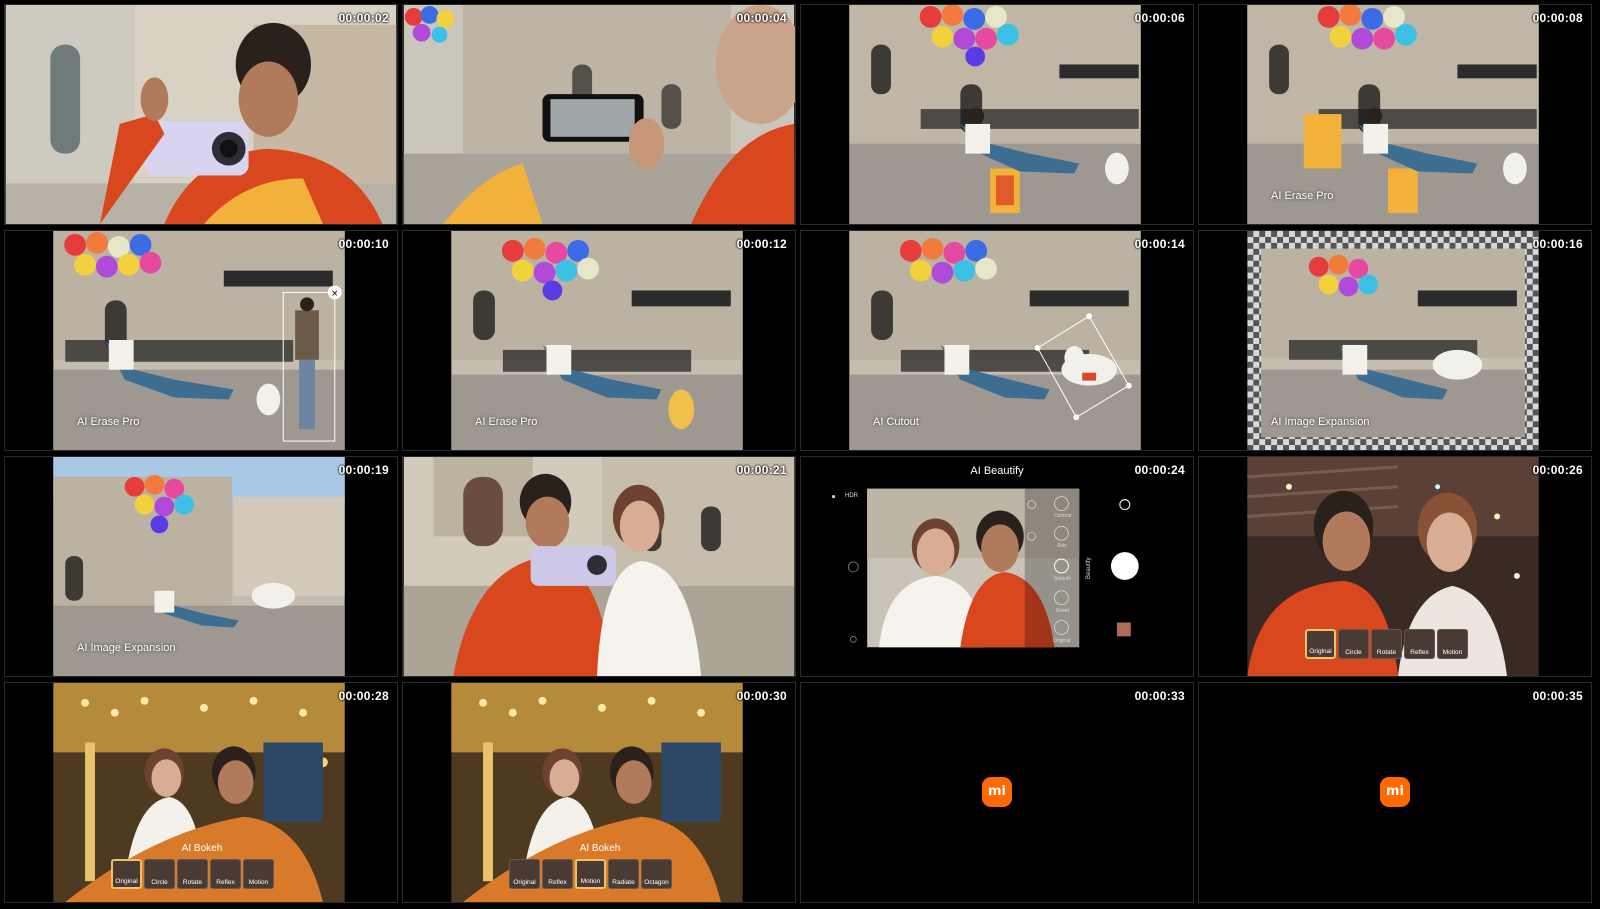 This screenshot has height=909, width=1600. I want to click on frame-3: 00:00:06, so click(997, 114).